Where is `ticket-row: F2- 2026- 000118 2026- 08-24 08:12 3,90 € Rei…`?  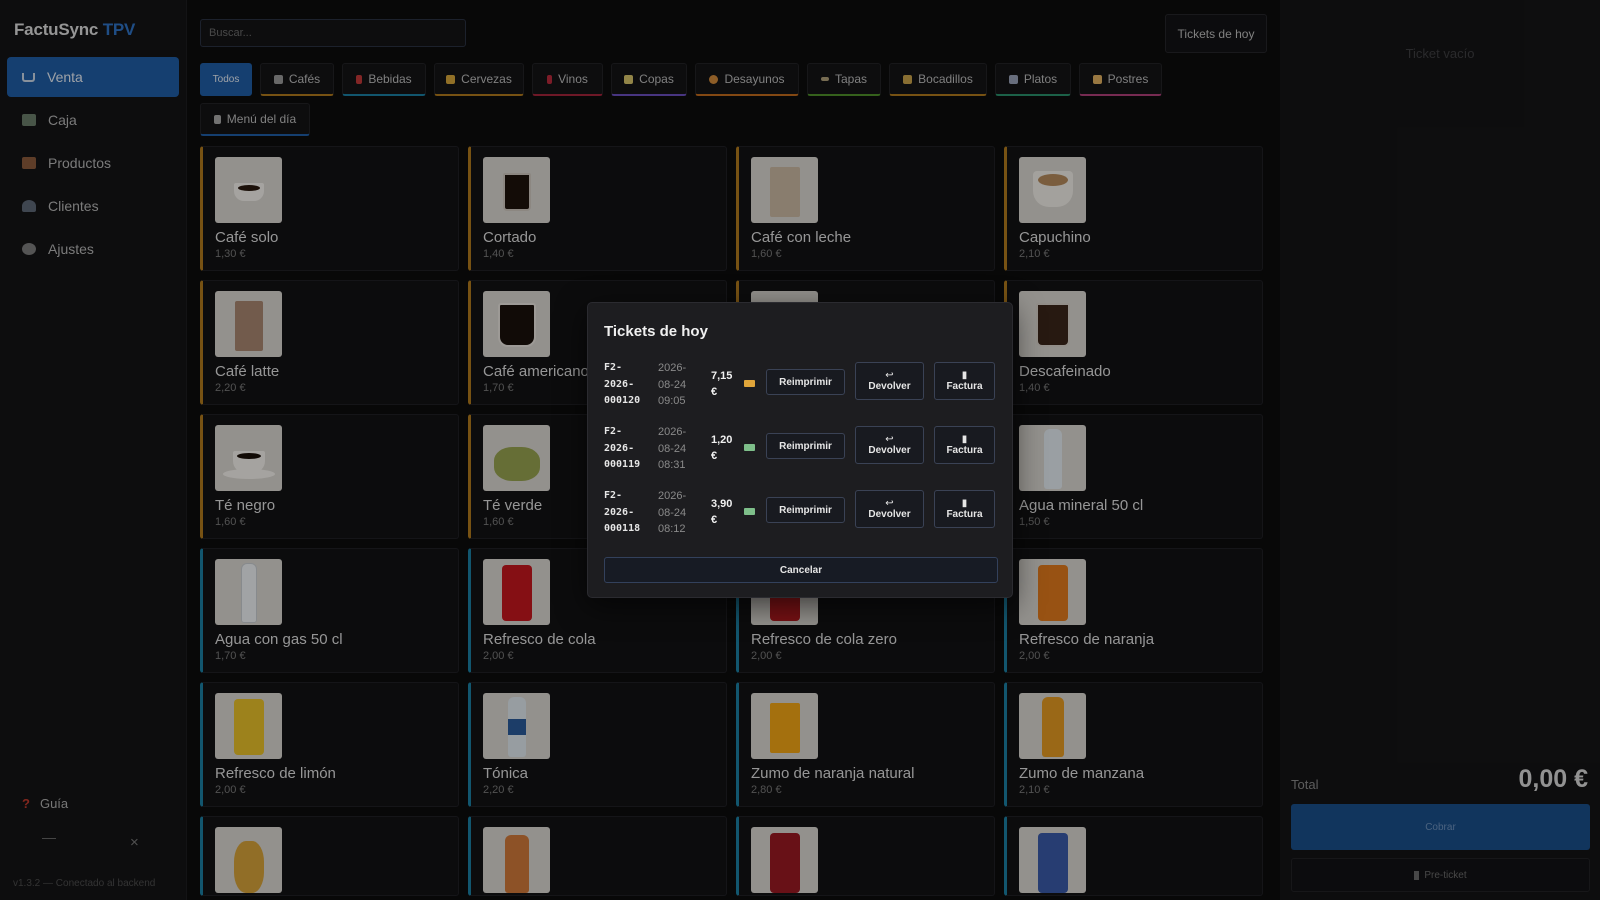
ticket-row: F2- 2026- 000118 2026- 08-24 08:12 3,90 € Rei… is located at coordinates (802, 513).